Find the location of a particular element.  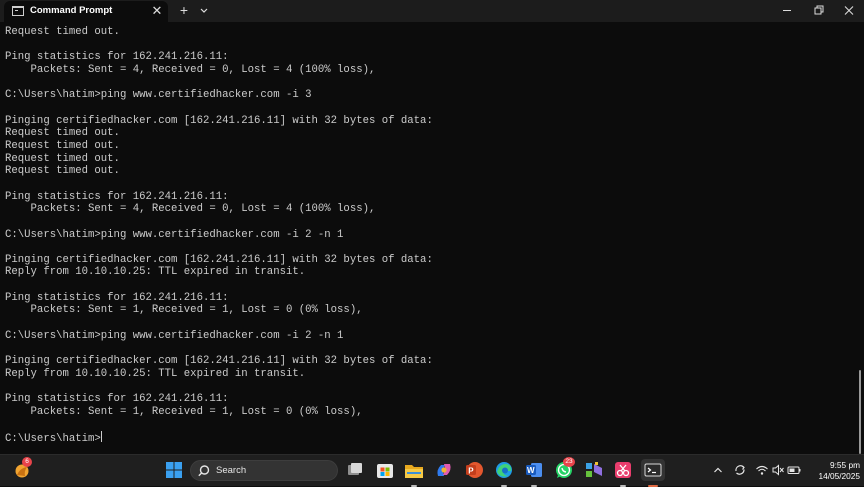

scrollbar is located at coordinates (860, 238).